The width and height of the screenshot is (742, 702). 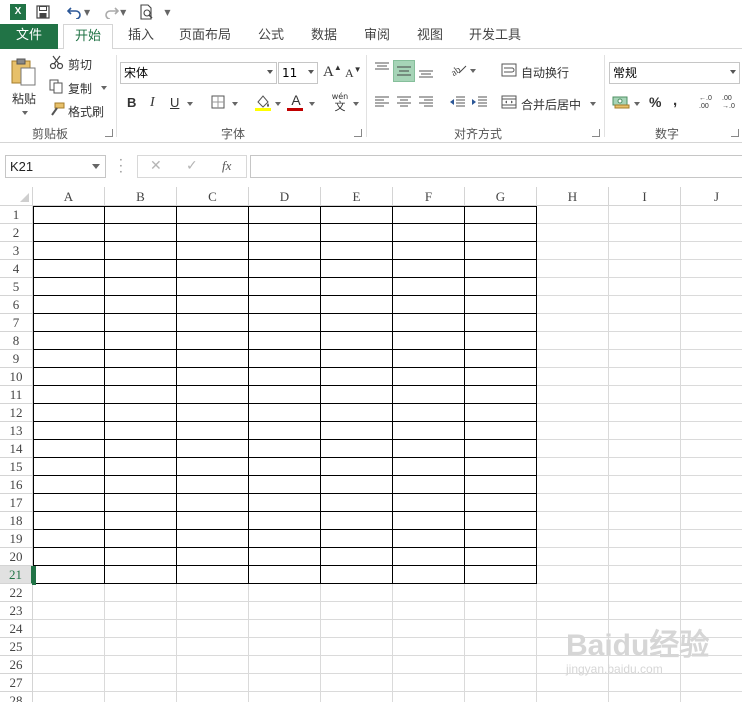 I want to click on cell-b16, so click(x=141, y=485).